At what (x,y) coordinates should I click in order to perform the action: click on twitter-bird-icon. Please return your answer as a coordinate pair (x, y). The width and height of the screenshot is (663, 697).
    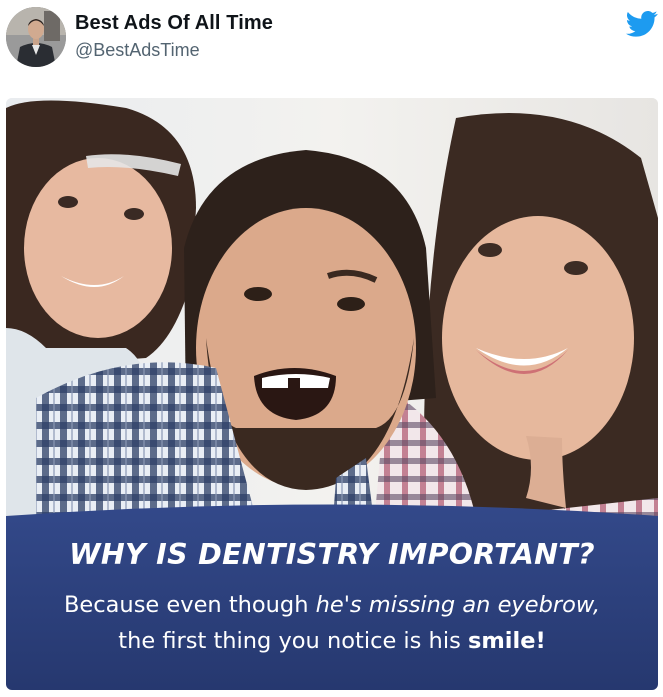
    Looking at the image, I should click on (642, 24).